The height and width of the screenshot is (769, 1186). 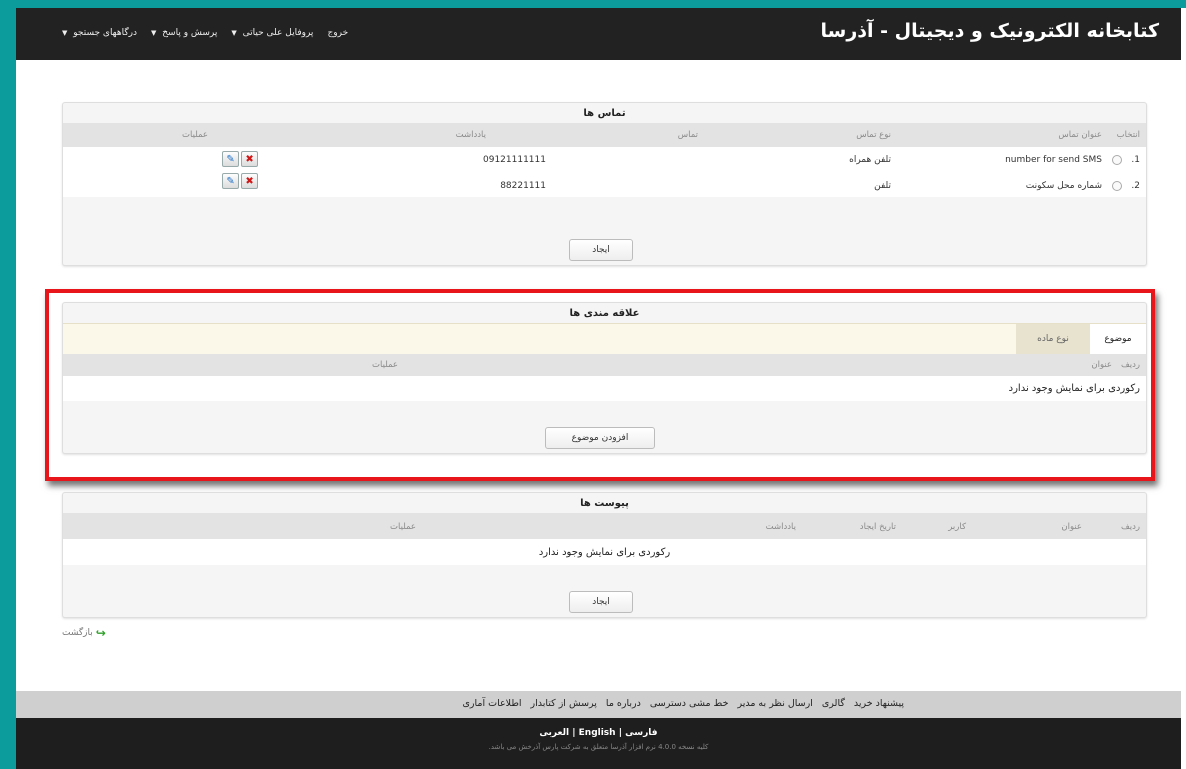 What do you see at coordinates (593, 4) in the screenshot?
I see `window-frame-top` at bounding box center [593, 4].